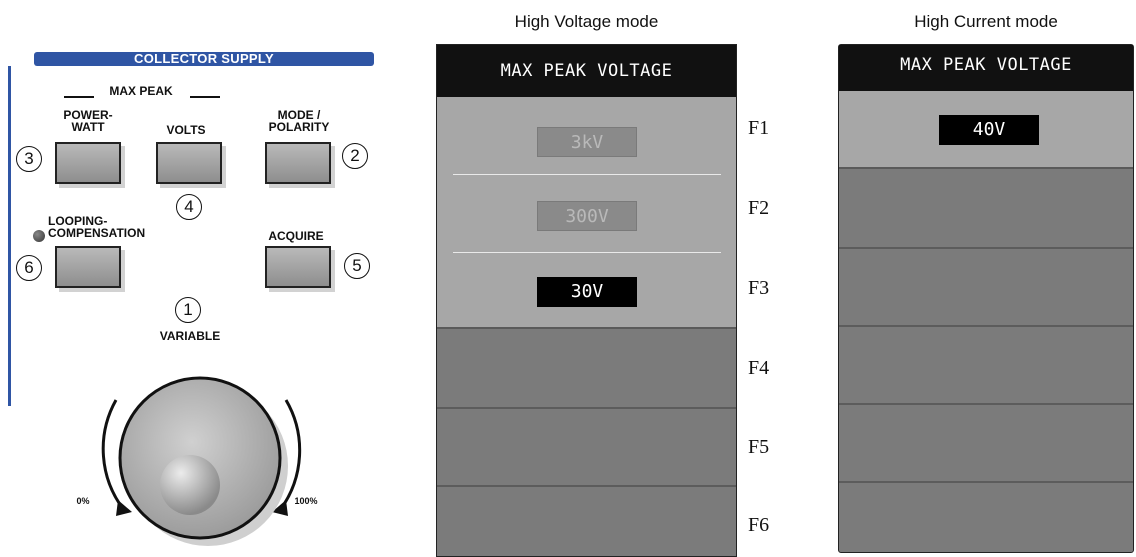 This screenshot has height=557, width=1136. I want to click on option-30v-selected: 30V, so click(587, 292).